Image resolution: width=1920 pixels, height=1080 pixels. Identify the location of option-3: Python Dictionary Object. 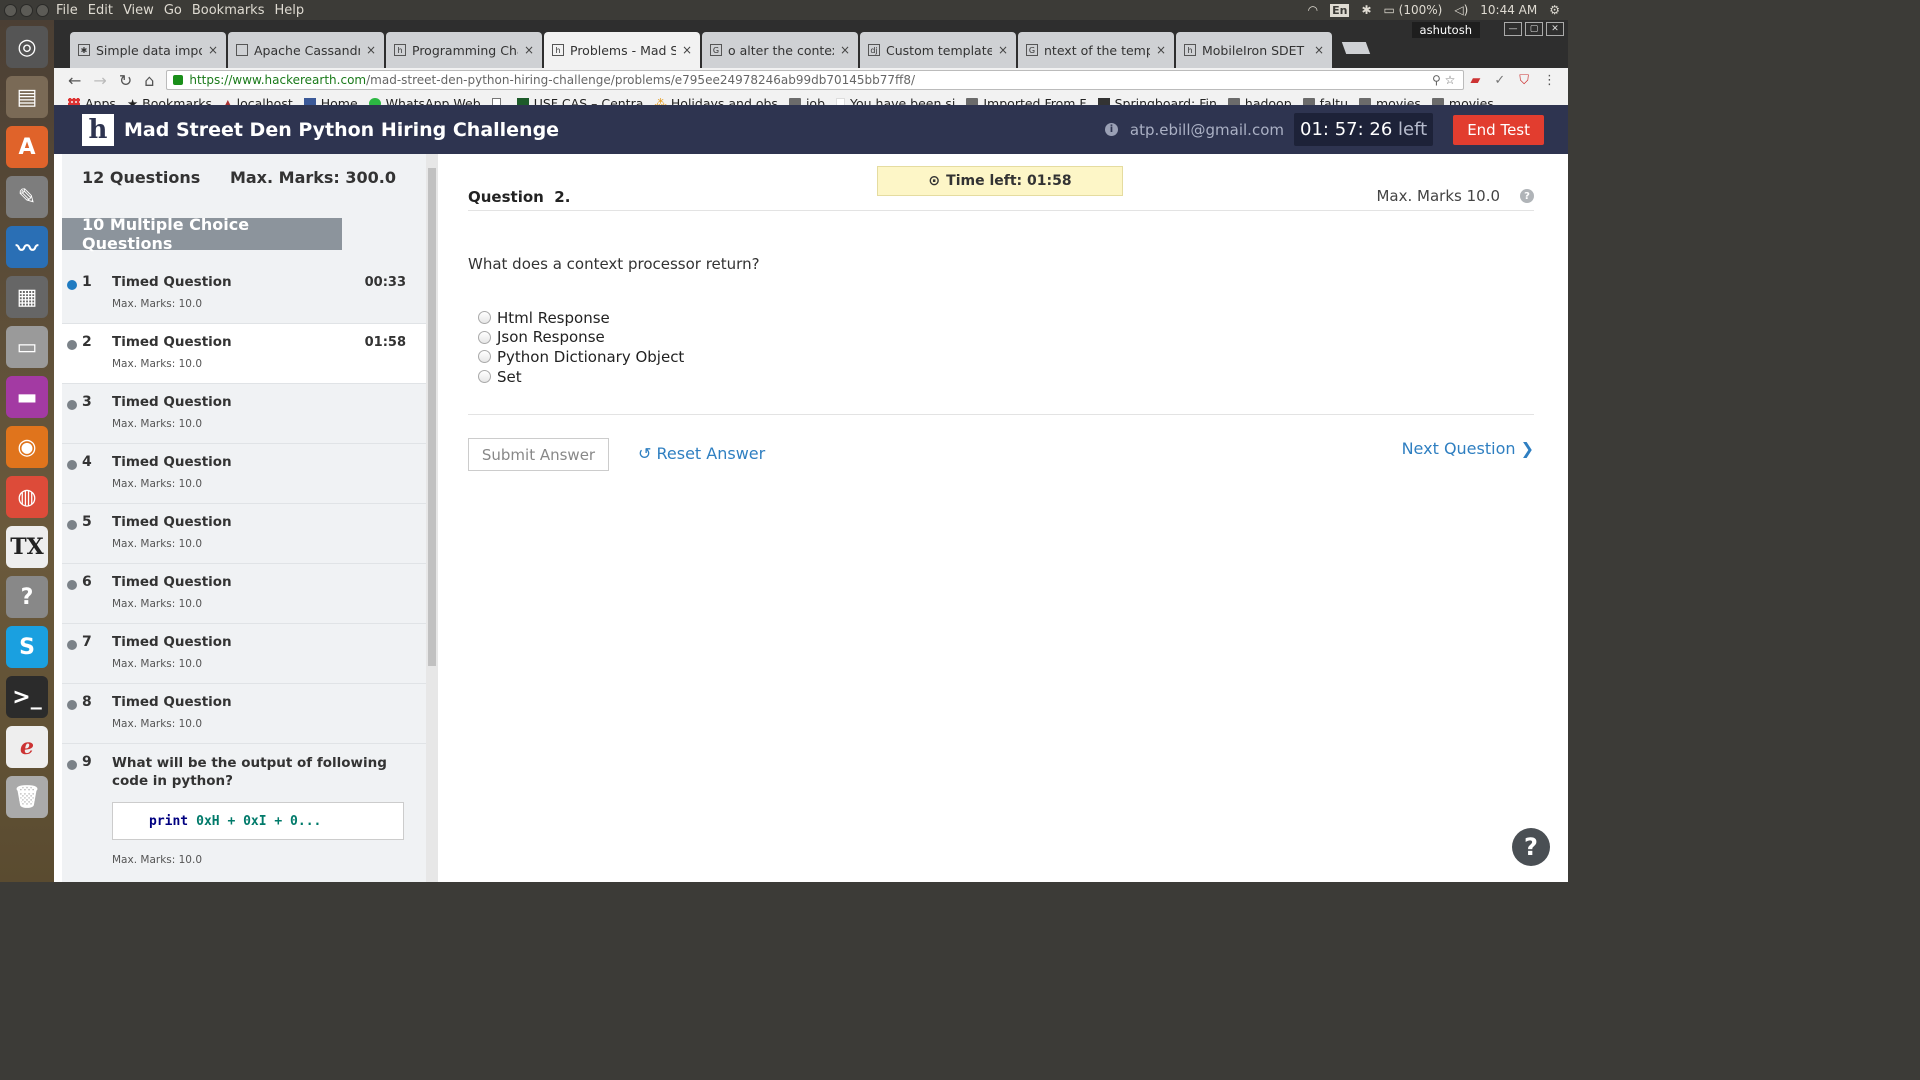
(581, 357).